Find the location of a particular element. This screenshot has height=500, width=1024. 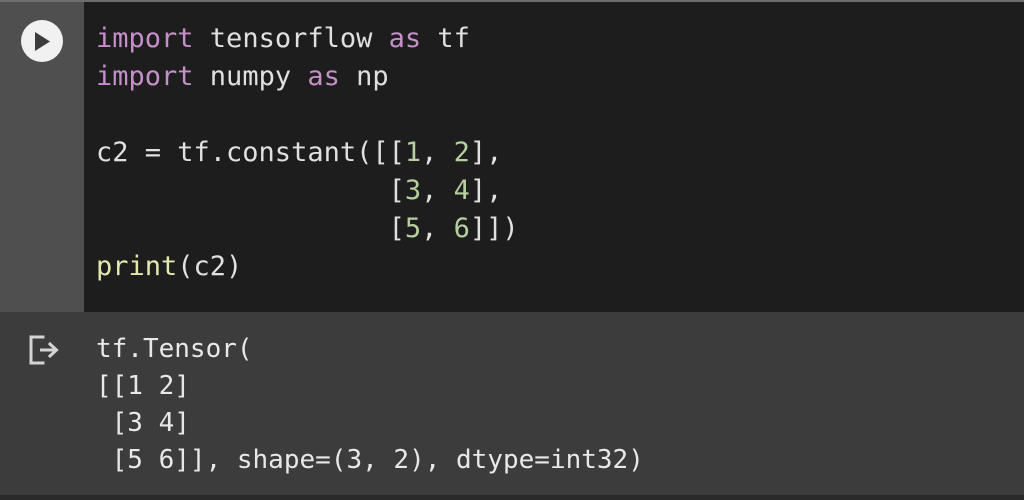

code-token-function: print is located at coordinates (137, 266).